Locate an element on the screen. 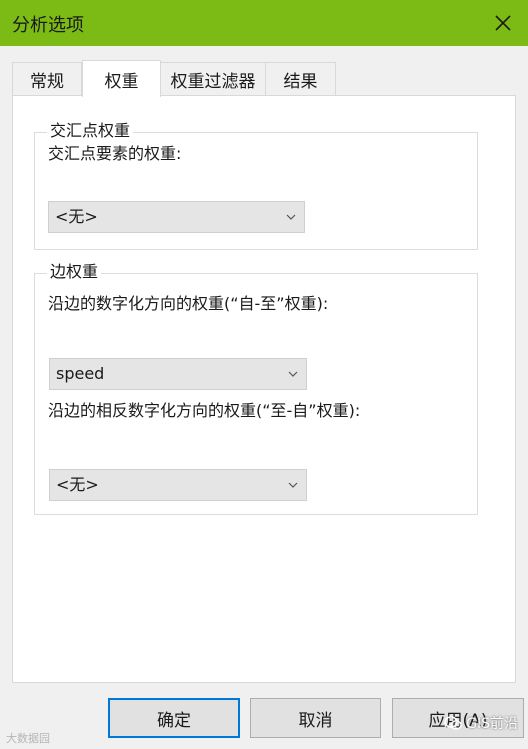 This screenshot has width=528, height=749. cancel-button-label: 取消 is located at coordinates (315, 720).